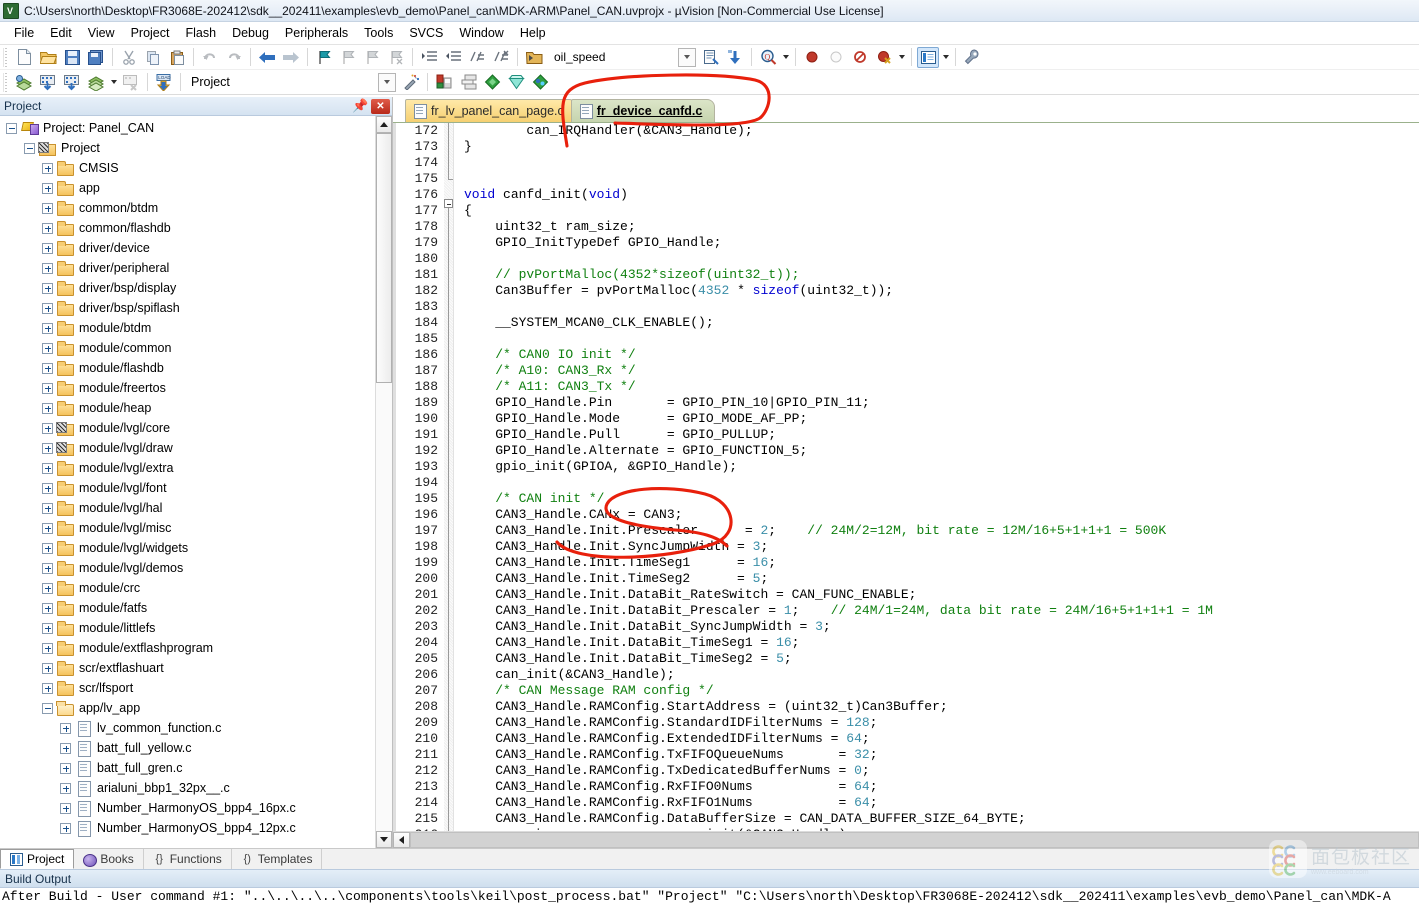  I want to click on h-scroll-track, so click(914, 840).